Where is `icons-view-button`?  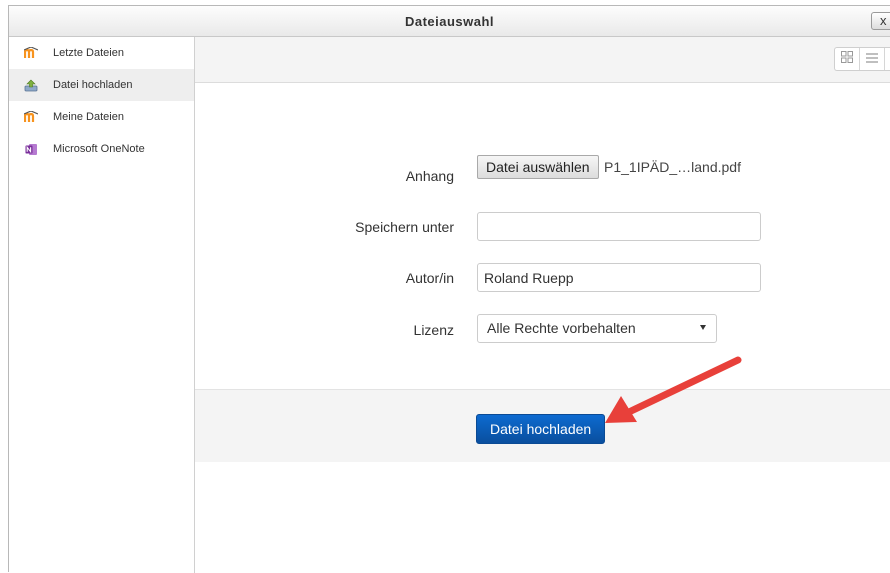 icons-view-button is located at coordinates (847, 59).